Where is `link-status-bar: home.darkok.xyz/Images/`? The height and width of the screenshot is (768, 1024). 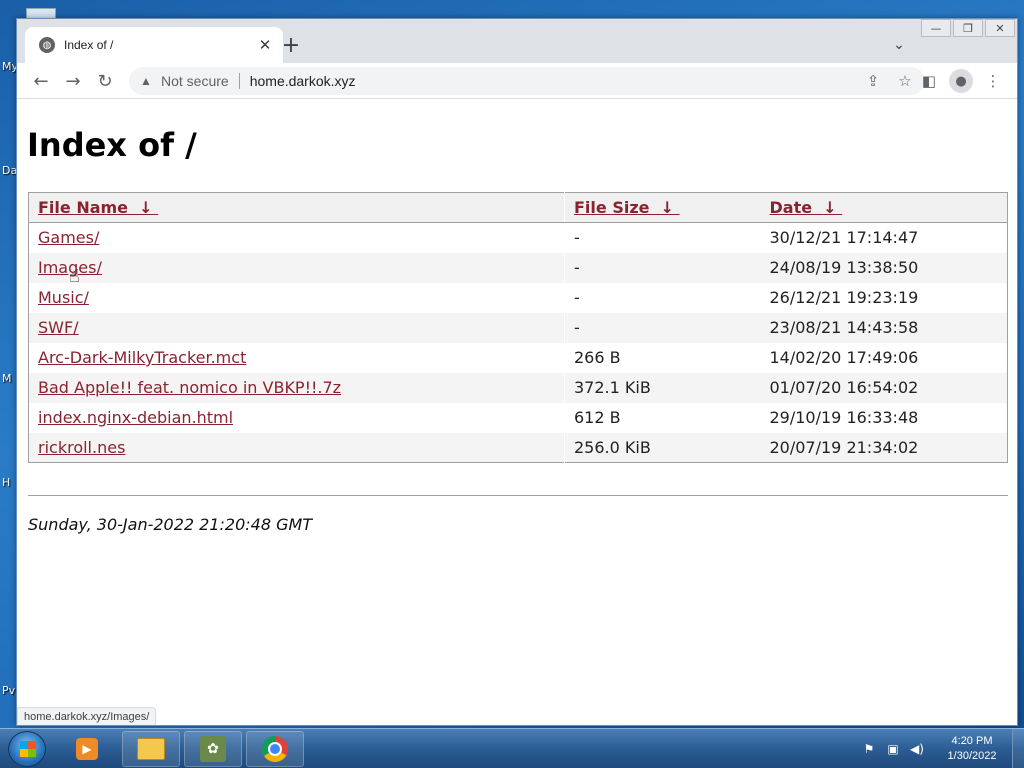
link-status-bar: home.darkok.xyz/Images/ is located at coordinates (87, 716).